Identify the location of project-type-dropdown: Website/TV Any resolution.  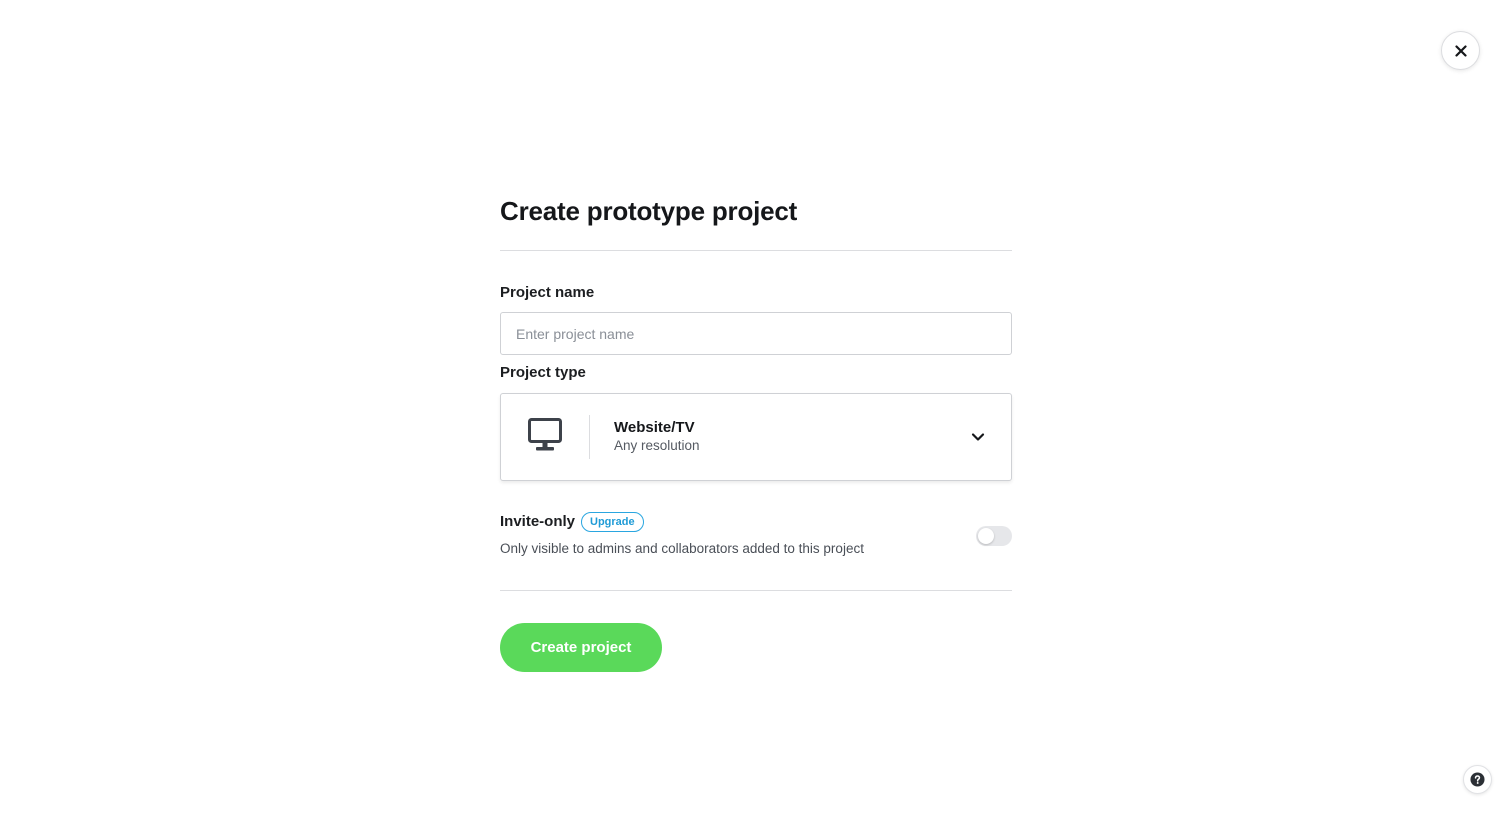
(756, 437).